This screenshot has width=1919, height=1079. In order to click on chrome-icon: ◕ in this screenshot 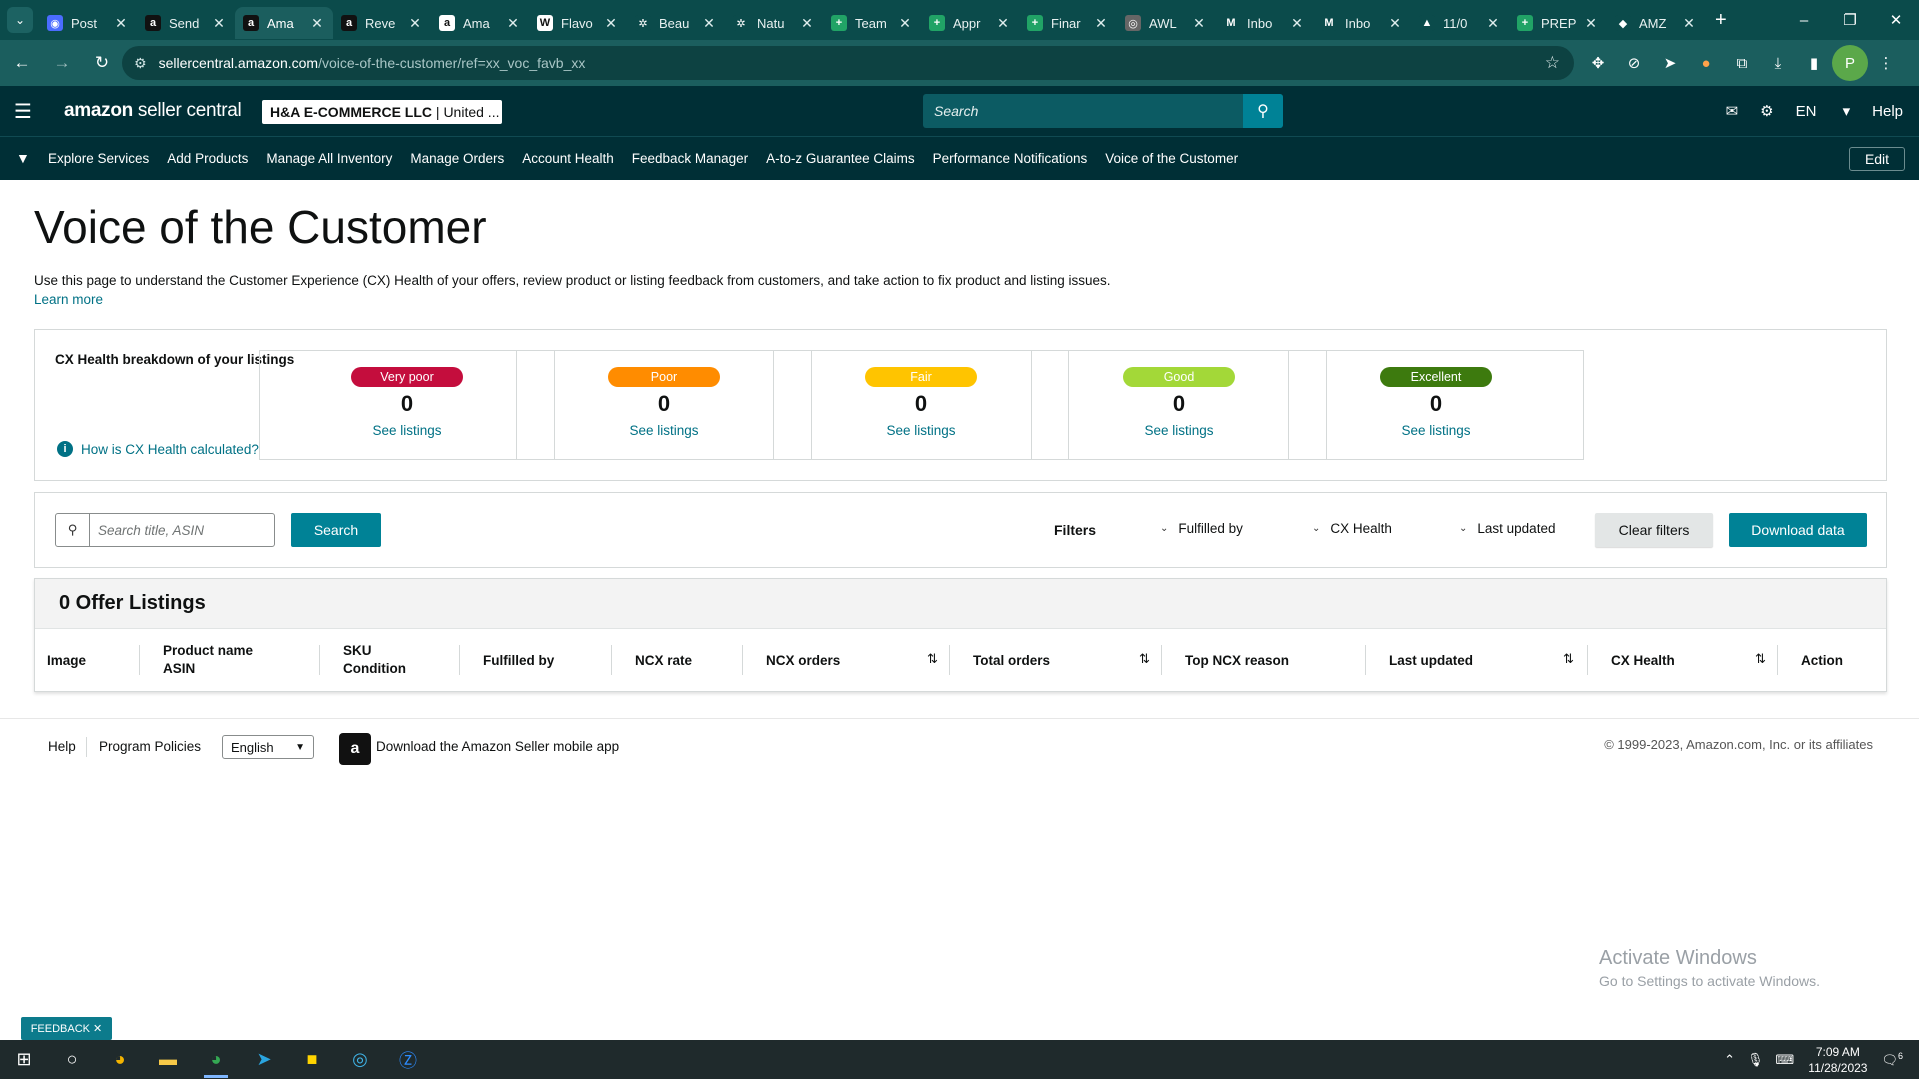, I will do `click(120, 1059)`.